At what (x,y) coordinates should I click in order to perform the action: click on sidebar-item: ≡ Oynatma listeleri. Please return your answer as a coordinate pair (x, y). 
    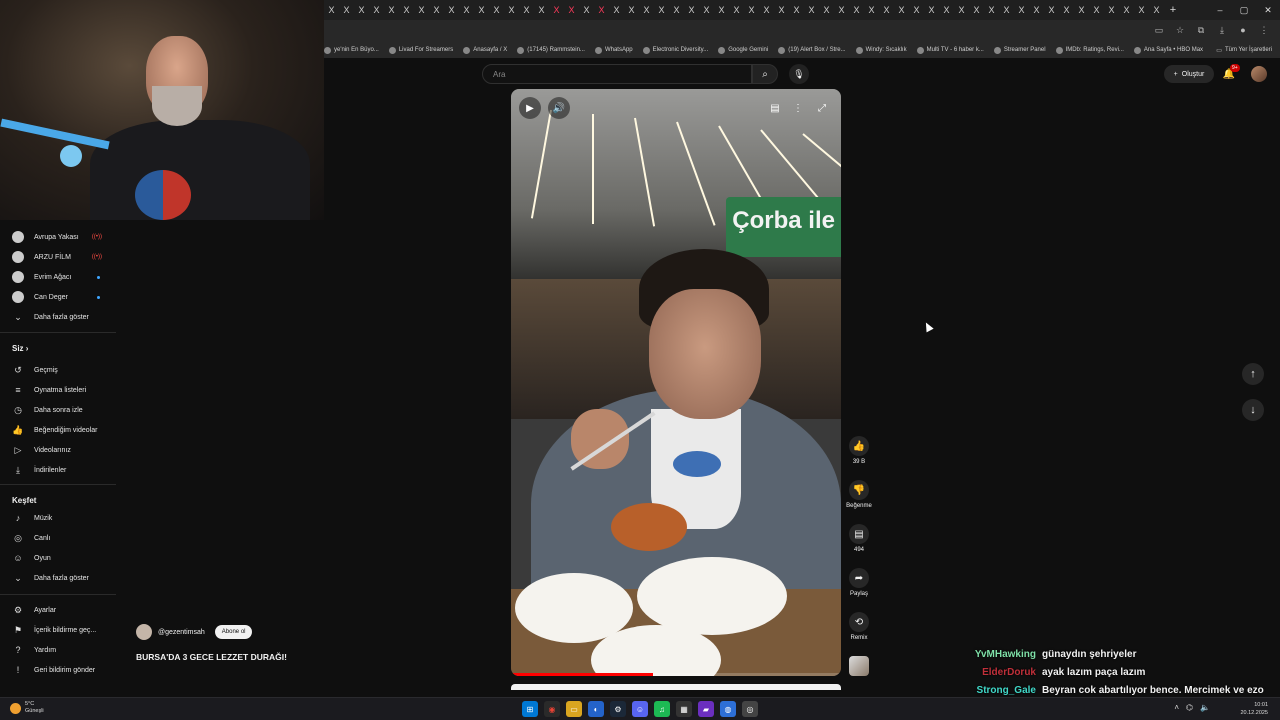
    Looking at the image, I should click on (64, 390).